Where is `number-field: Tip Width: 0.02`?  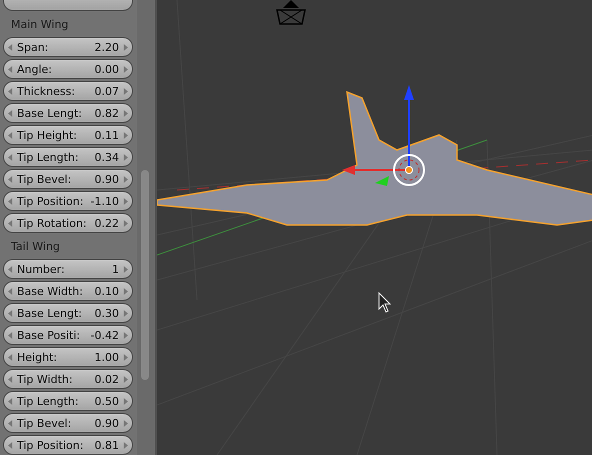
number-field: Tip Width: 0.02 is located at coordinates (68, 379).